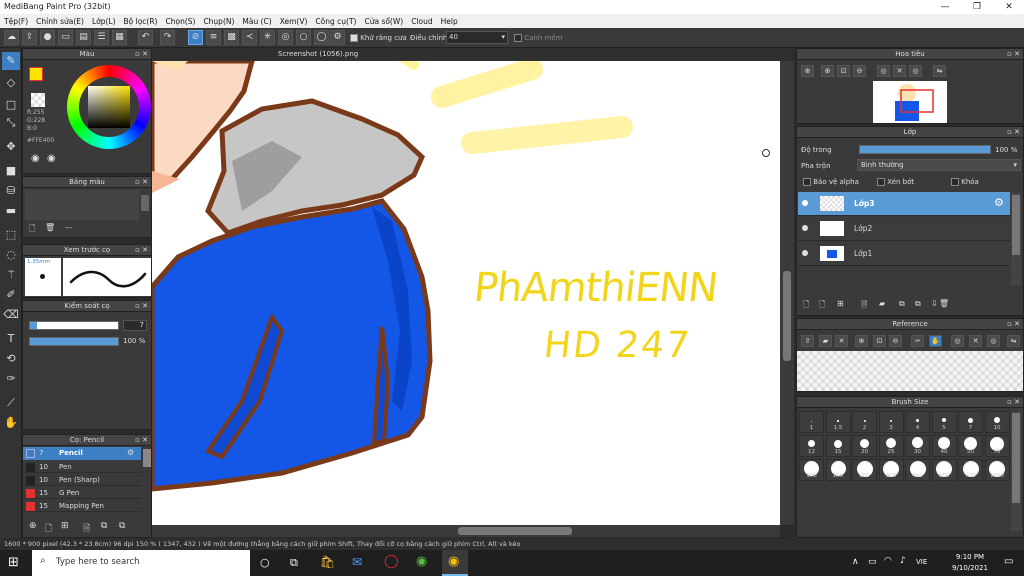 The width and height of the screenshot is (1024, 576). What do you see at coordinates (864, 422) in the screenshot?
I see `brush-size-cell: 2` at bounding box center [864, 422].